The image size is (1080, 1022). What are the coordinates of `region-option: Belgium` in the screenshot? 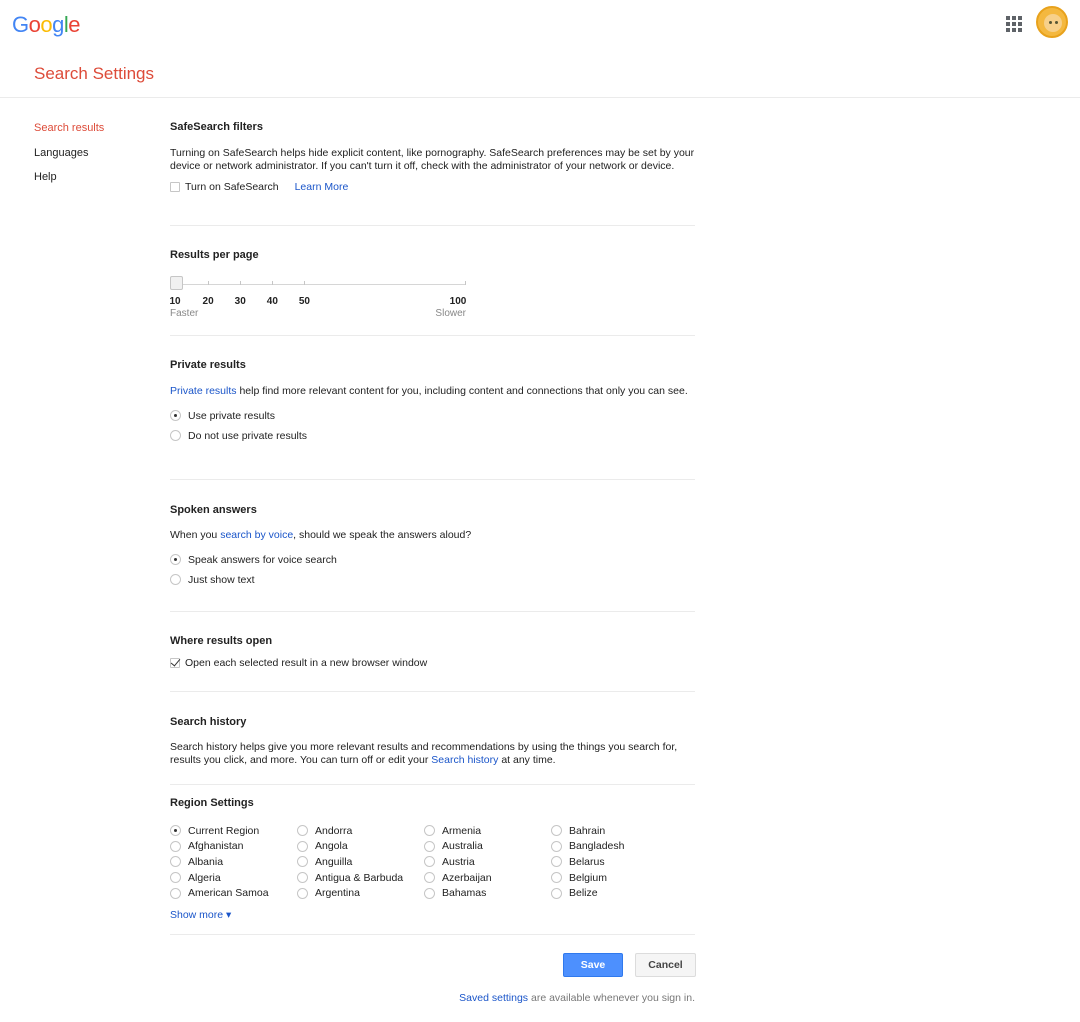 It's located at (614, 878).